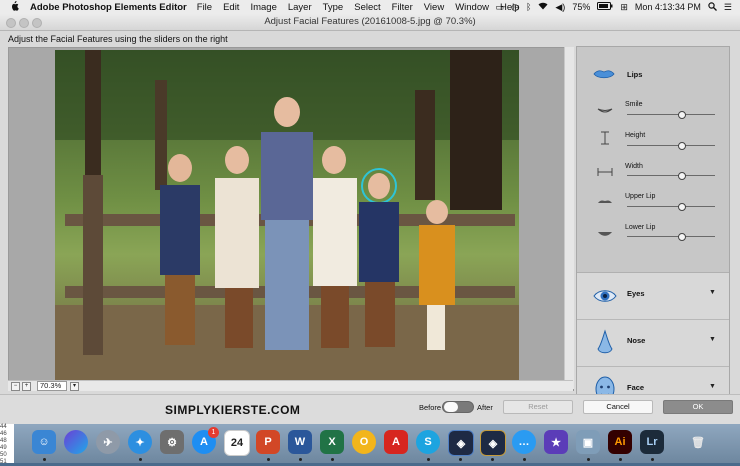 Image resolution: width=740 pixels, height=466 pixels. Describe the element at coordinates (681, 237) in the screenshot. I see `lower-lip-slider-thumb` at that location.